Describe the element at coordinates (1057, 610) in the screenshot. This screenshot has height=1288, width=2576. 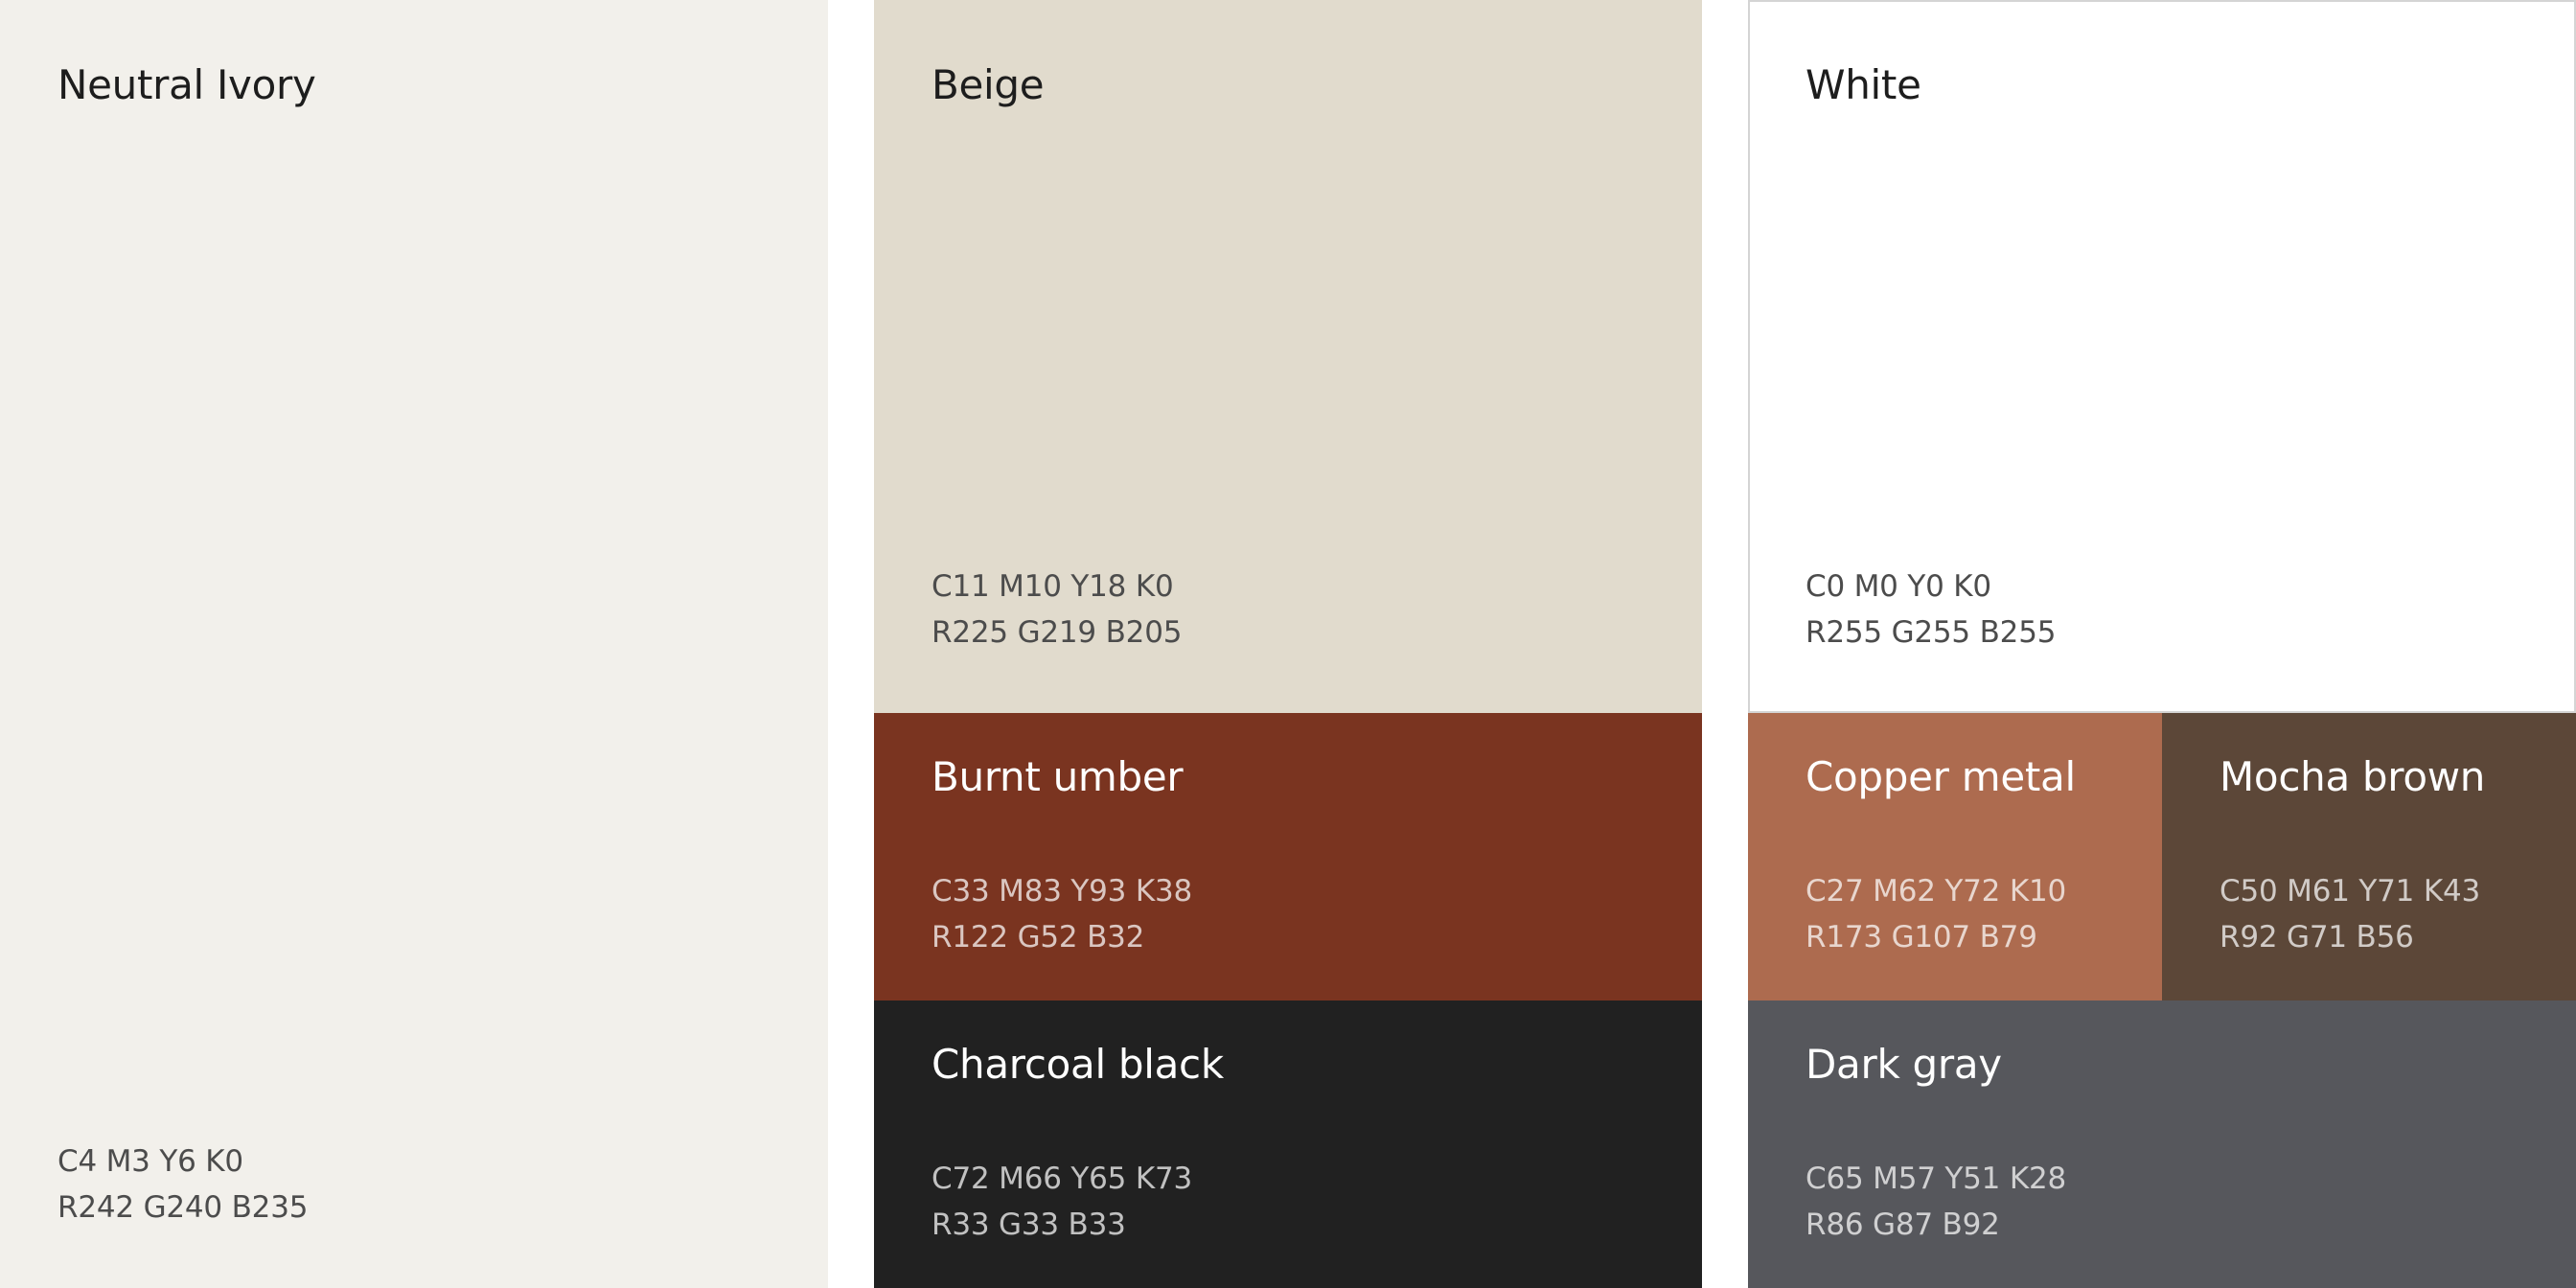
I see `swatch-codes: C11 M10 Y18 K0 R225 G219 B205` at that location.